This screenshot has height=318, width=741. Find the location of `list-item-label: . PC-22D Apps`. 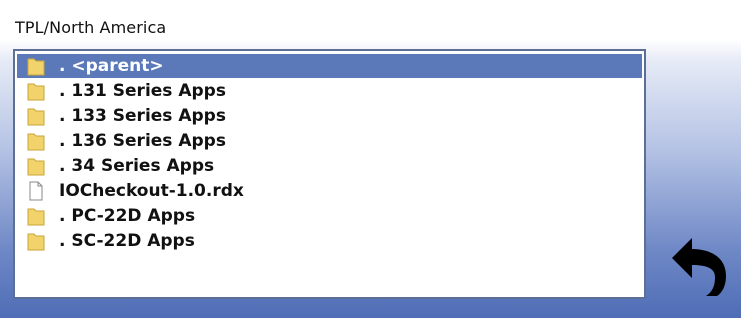

list-item-label: . PC-22D Apps is located at coordinates (127, 216).